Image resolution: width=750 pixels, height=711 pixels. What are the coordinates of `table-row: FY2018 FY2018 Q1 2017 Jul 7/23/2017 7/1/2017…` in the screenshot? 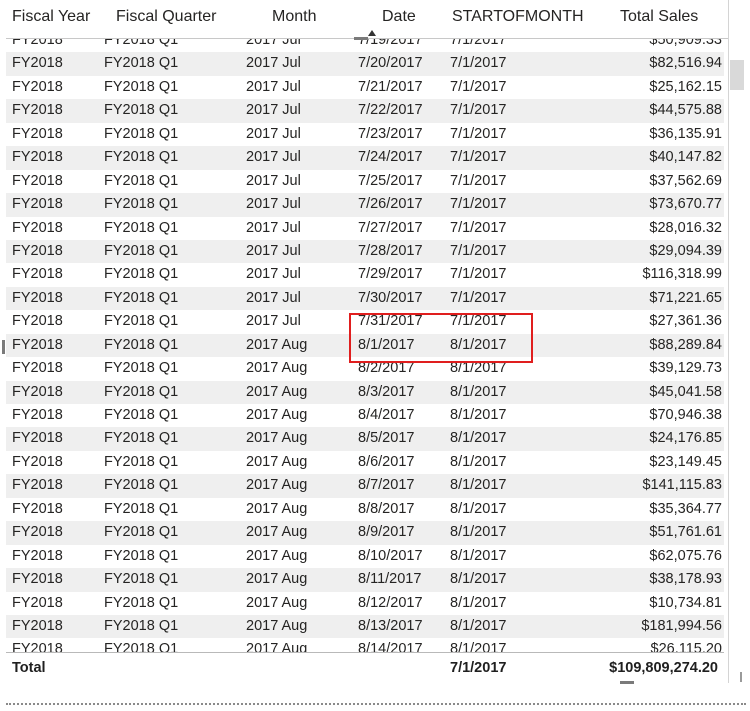 It's located at (365, 134).